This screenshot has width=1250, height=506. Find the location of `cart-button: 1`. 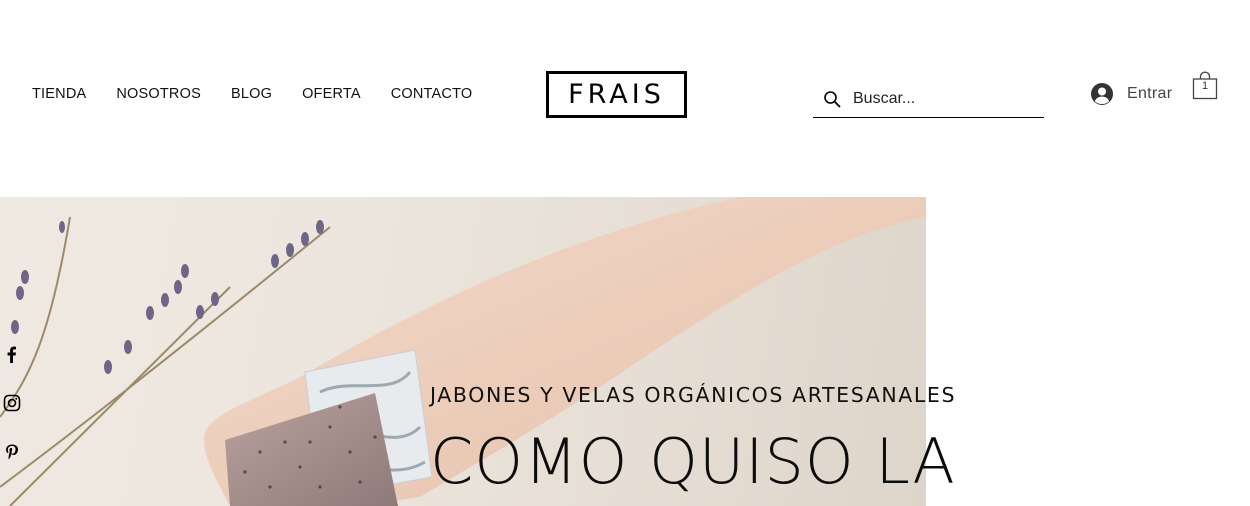

cart-button: 1 is located at coordinates (1205, 85).